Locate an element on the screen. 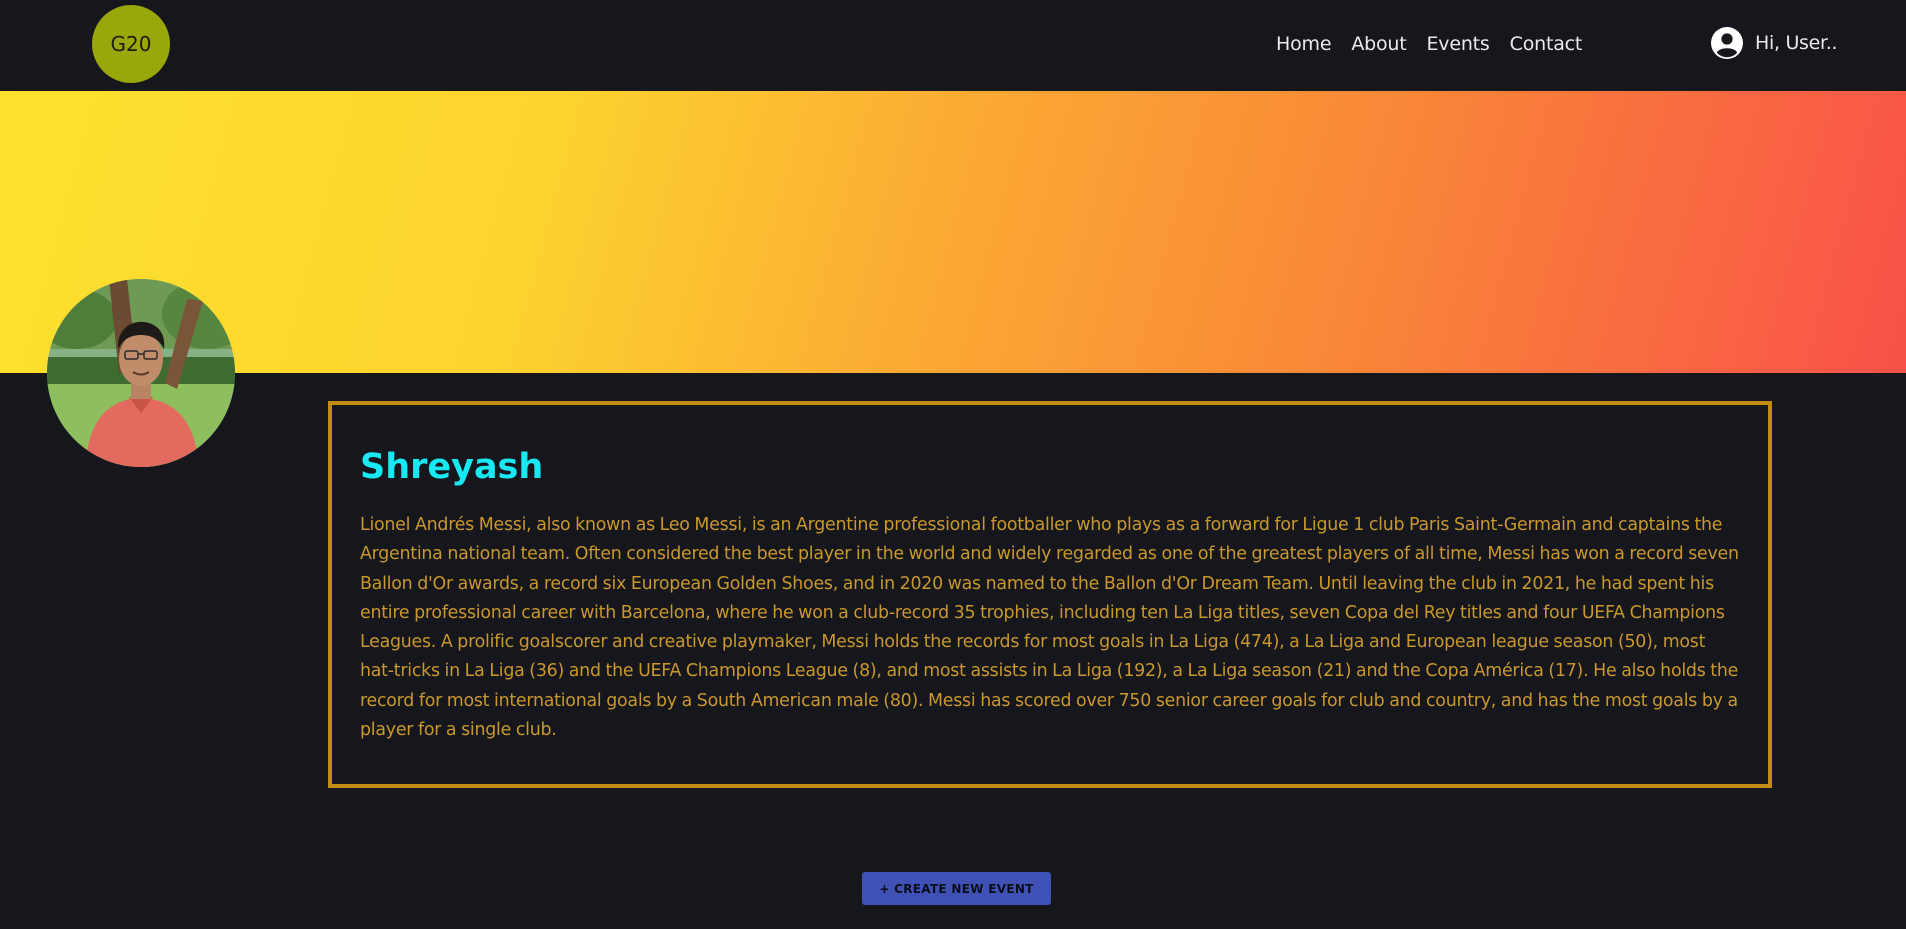  profile-avatar is located at coordinates (141, 373).